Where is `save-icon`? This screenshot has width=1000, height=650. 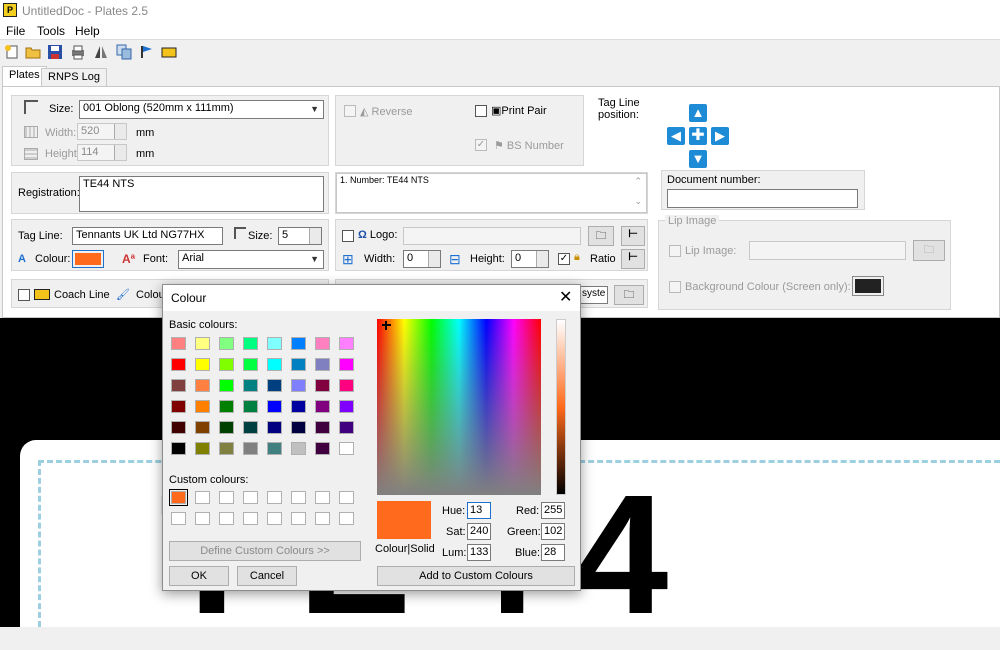
save-icon is located at coordinates (55, 52).